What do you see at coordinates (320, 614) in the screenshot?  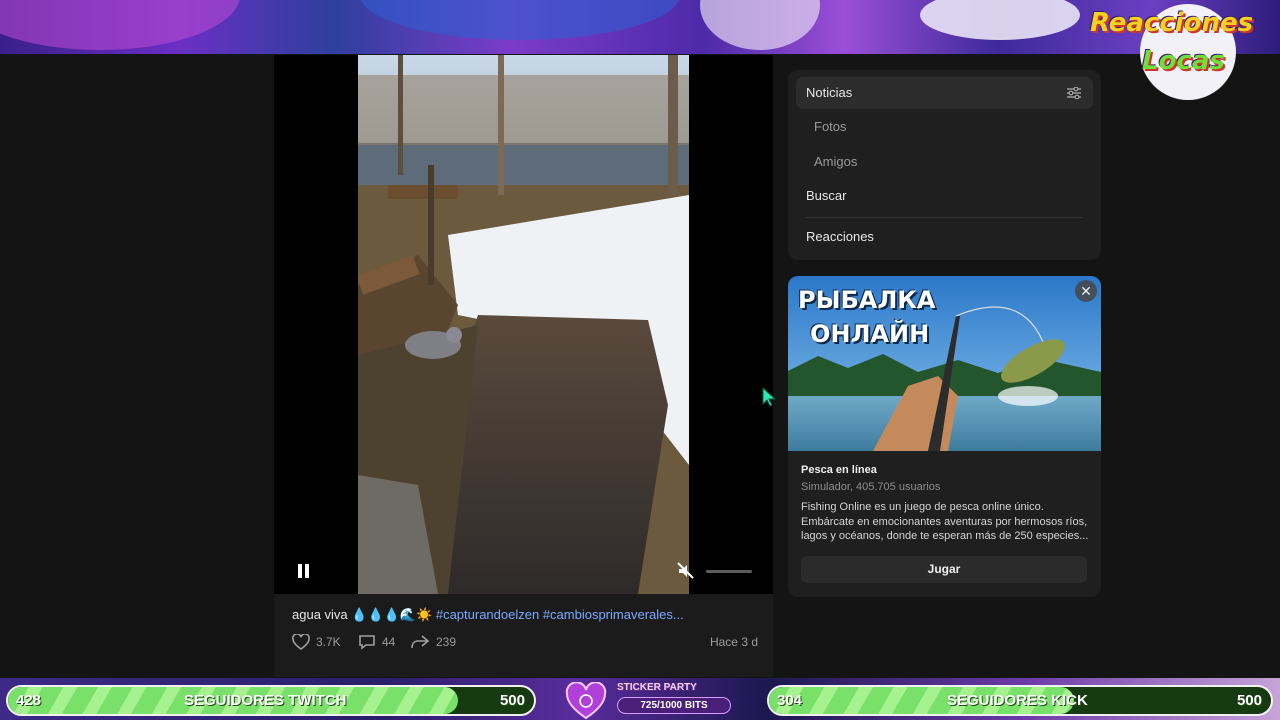 I see `caption-text: agua viva` at bounding box center [320, 614].